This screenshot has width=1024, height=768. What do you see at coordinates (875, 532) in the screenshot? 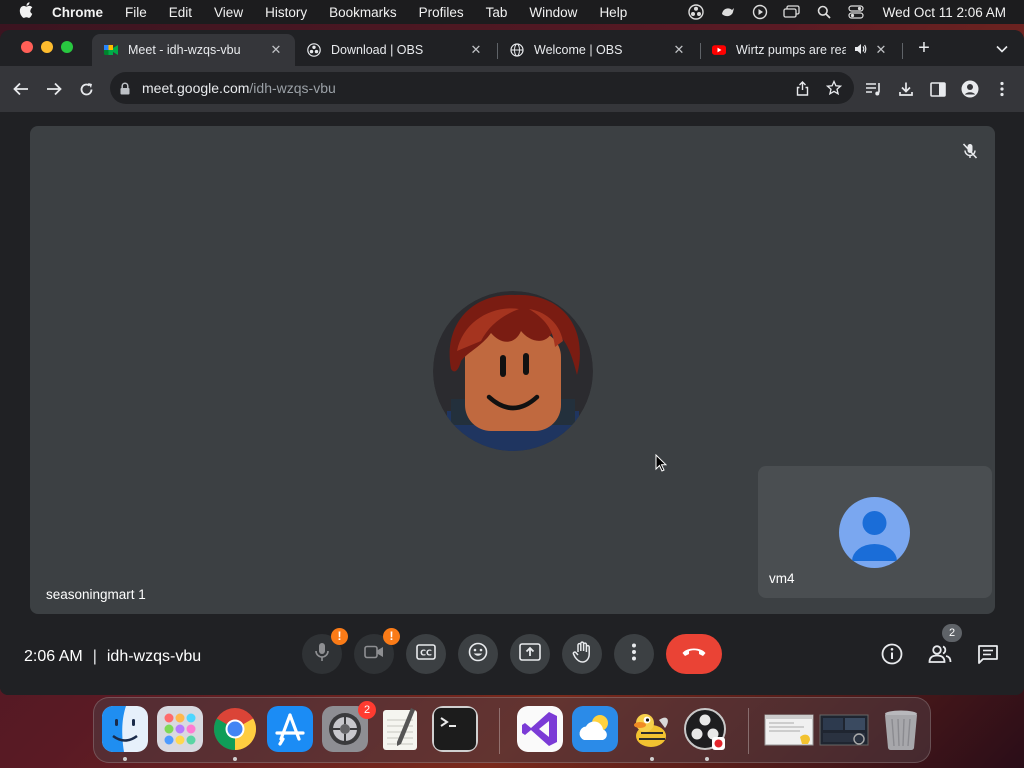
I see `self-view-tile: vm4` at bounding box center [875, 532].